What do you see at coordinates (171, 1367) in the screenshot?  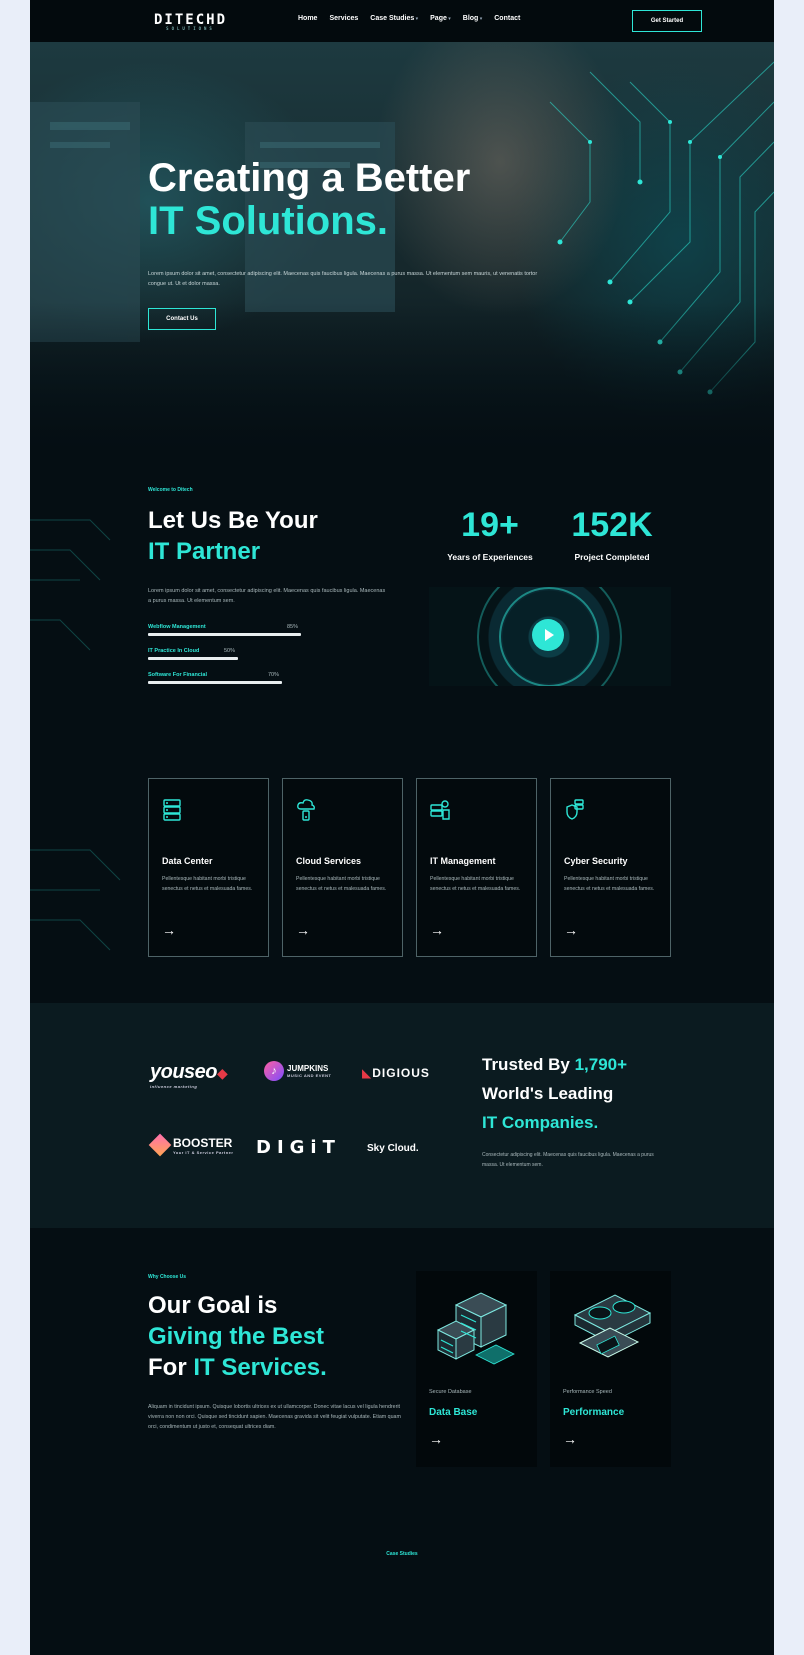 I see `goal-title-line3-prefix: For` at bounding box center [171, 1367].